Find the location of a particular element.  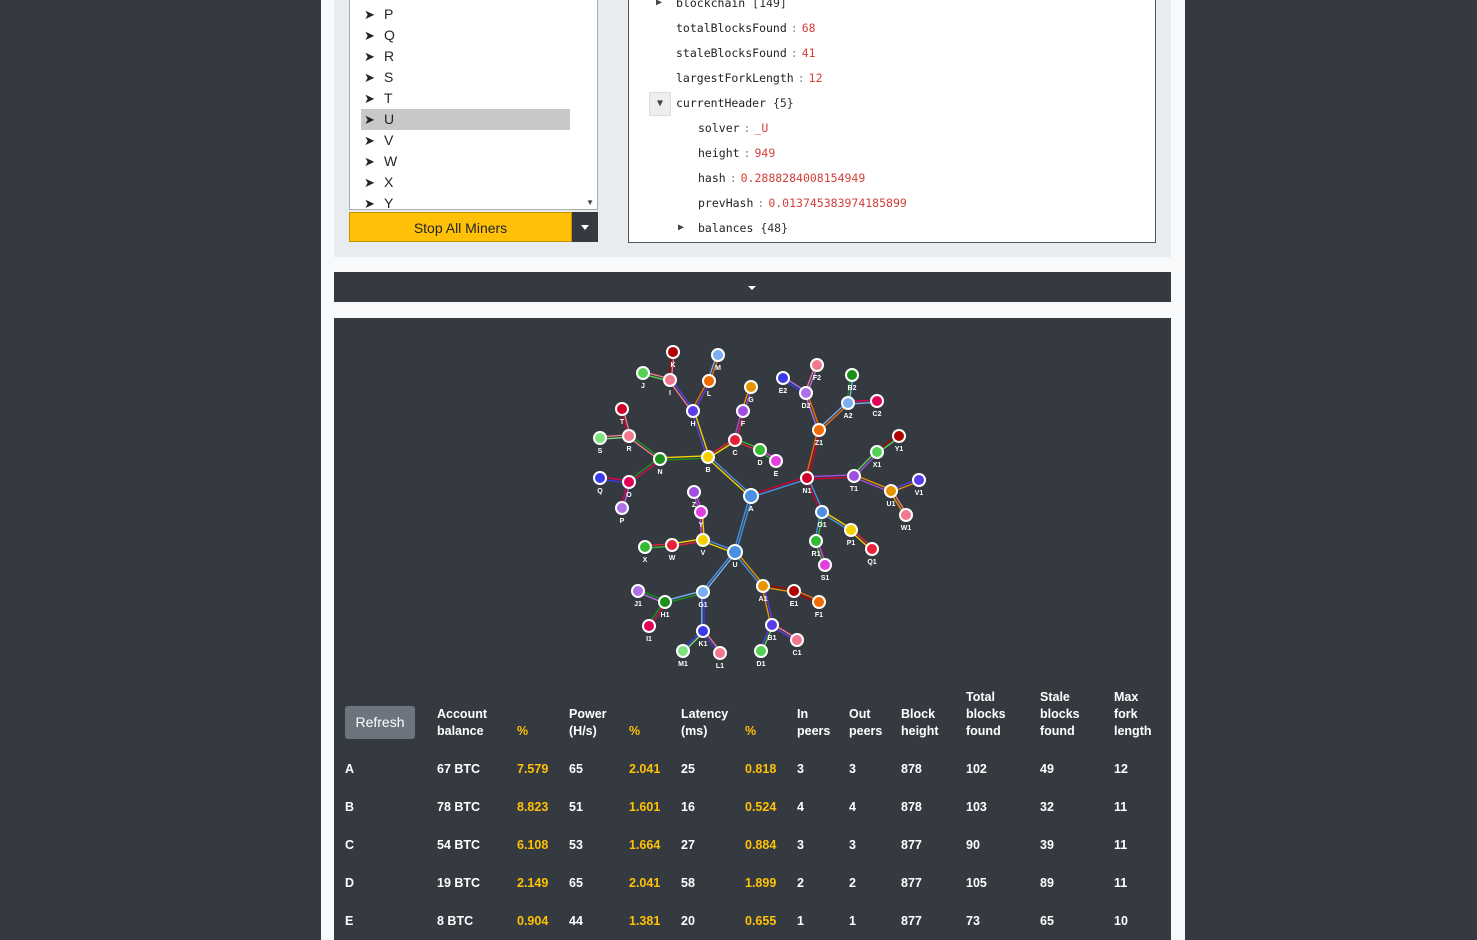

network-node-label: W1 is located at coordinates (906, 528).